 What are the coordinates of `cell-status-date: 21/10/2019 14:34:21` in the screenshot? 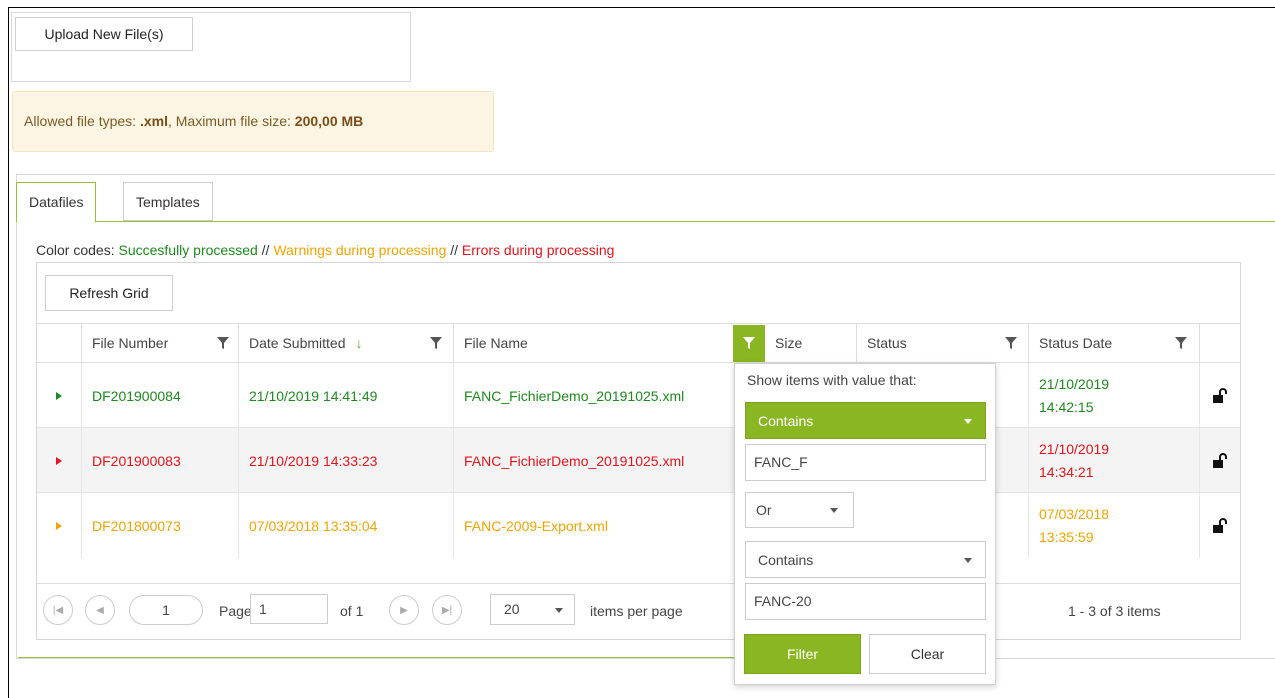 It's located at (1113, 460).